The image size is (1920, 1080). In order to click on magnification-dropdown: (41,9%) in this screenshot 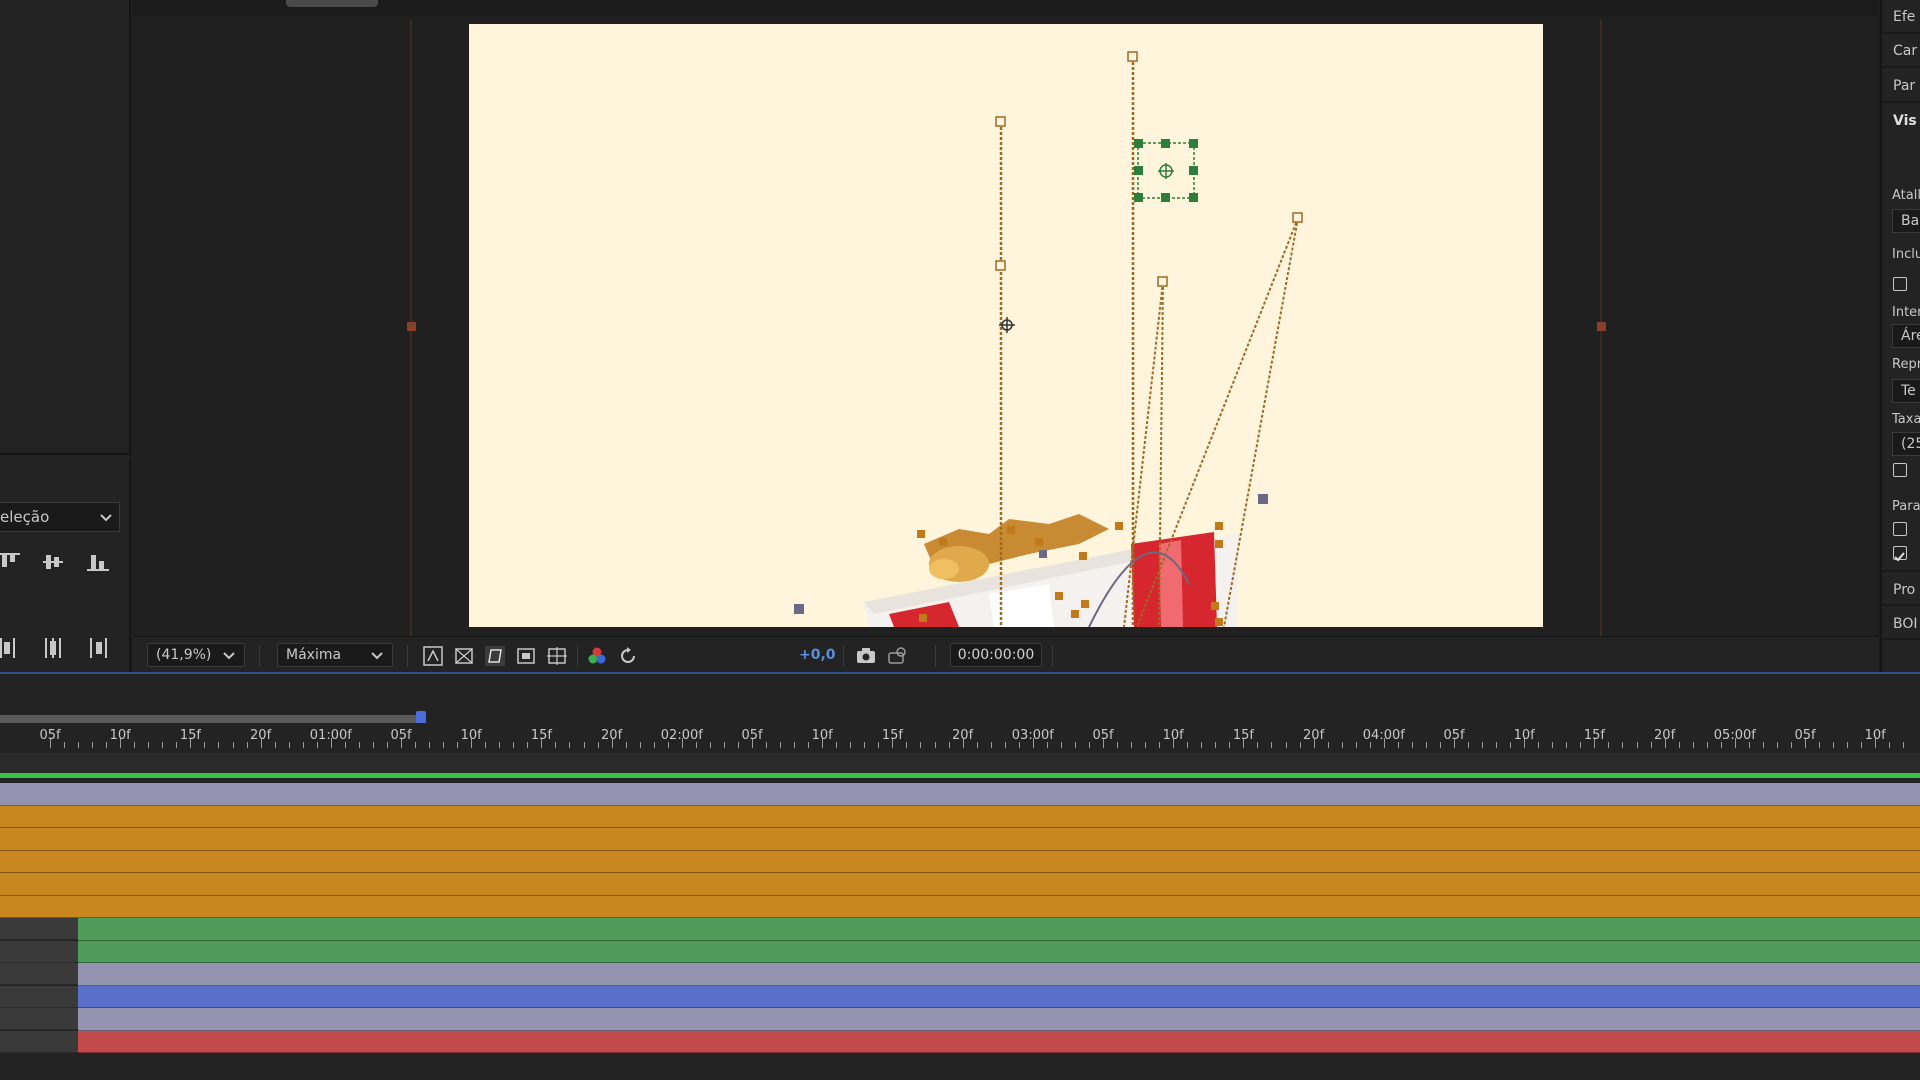, I will do `click(196, 655)`.